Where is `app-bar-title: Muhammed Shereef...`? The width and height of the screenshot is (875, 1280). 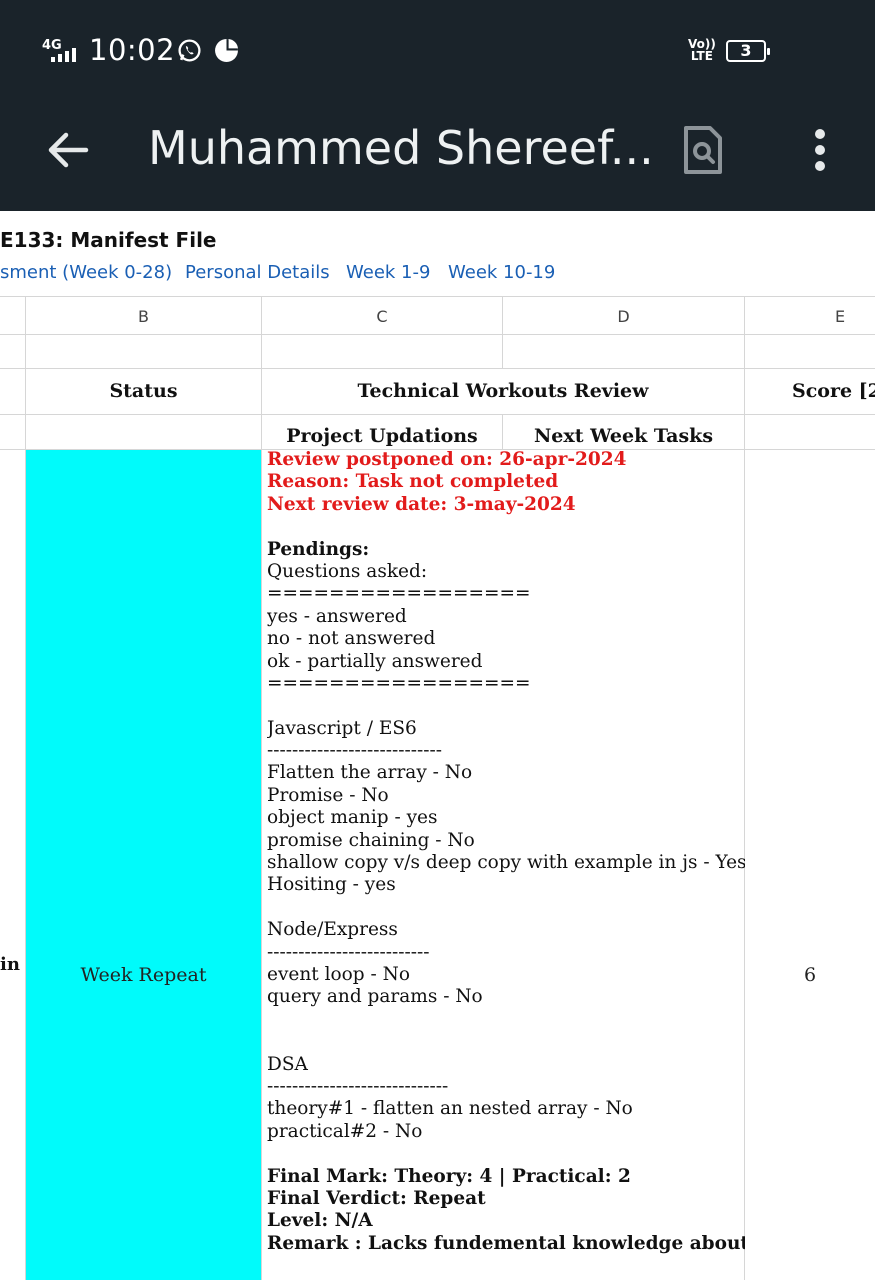 app-bar-title: Muhammed Shereef... is located at coordinates (401, 148).